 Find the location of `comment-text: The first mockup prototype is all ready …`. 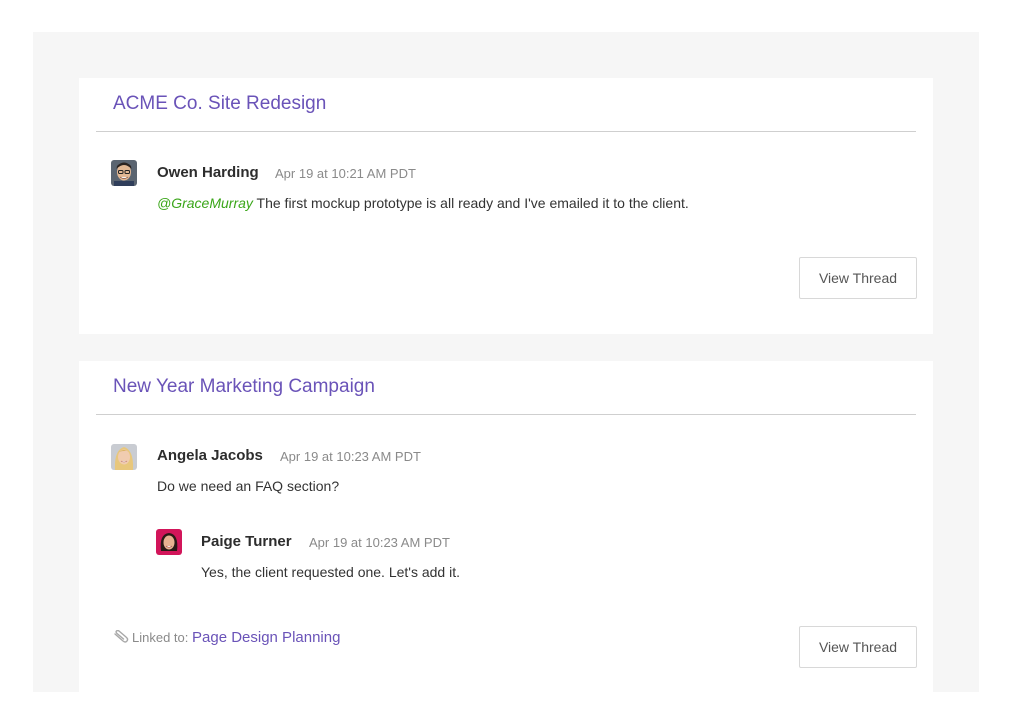

comment-text: The first mockup prototype is all ready … is located at coordinates (472, 203).